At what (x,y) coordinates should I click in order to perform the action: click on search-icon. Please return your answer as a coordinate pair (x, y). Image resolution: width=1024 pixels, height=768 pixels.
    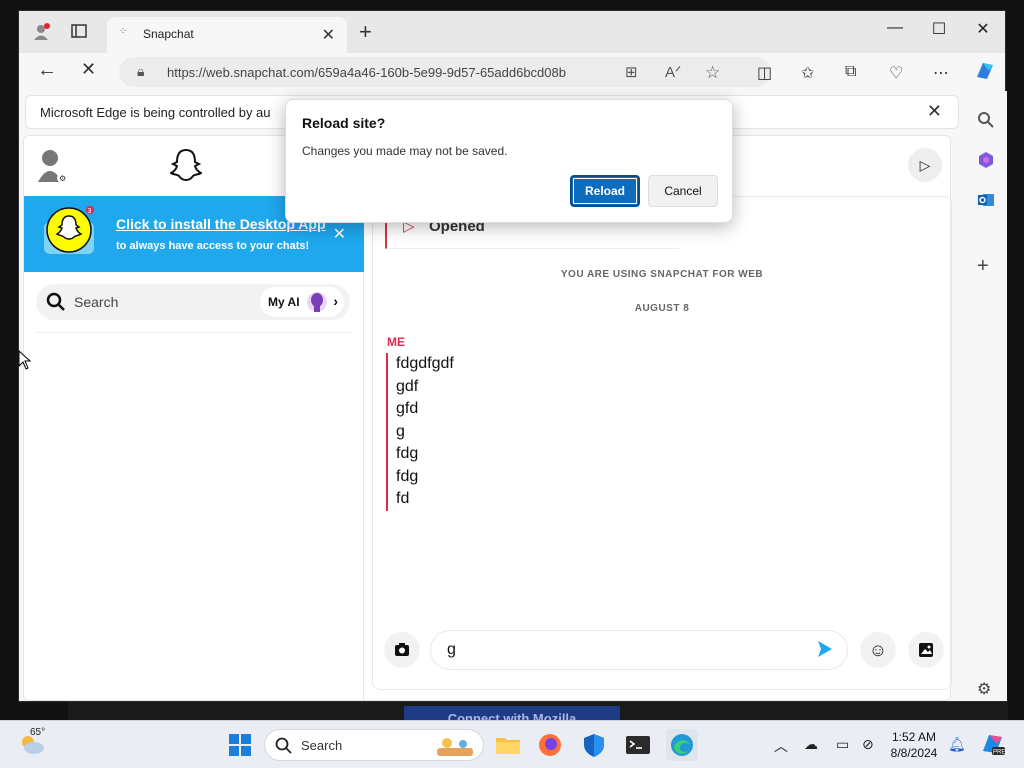
    Looking at the image, I should click on (56, 302).